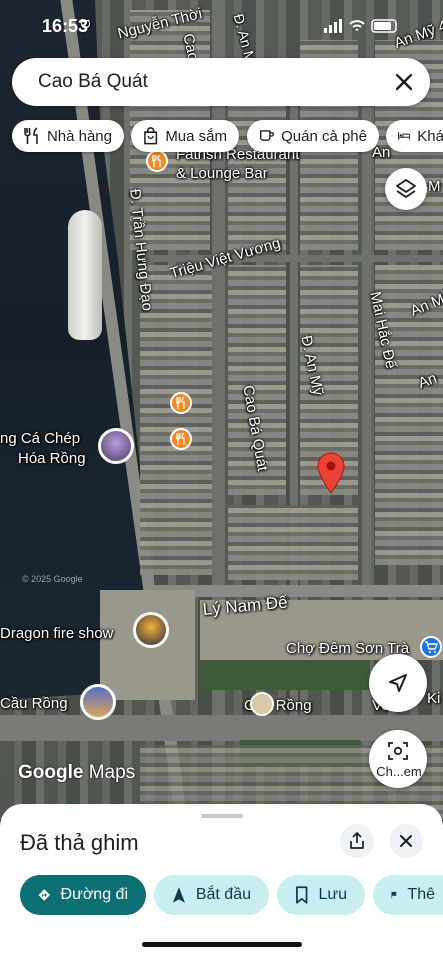 This screenshot has height=959, width=443. I want to click on chip-label: Mua sắm, so click(196, 136).